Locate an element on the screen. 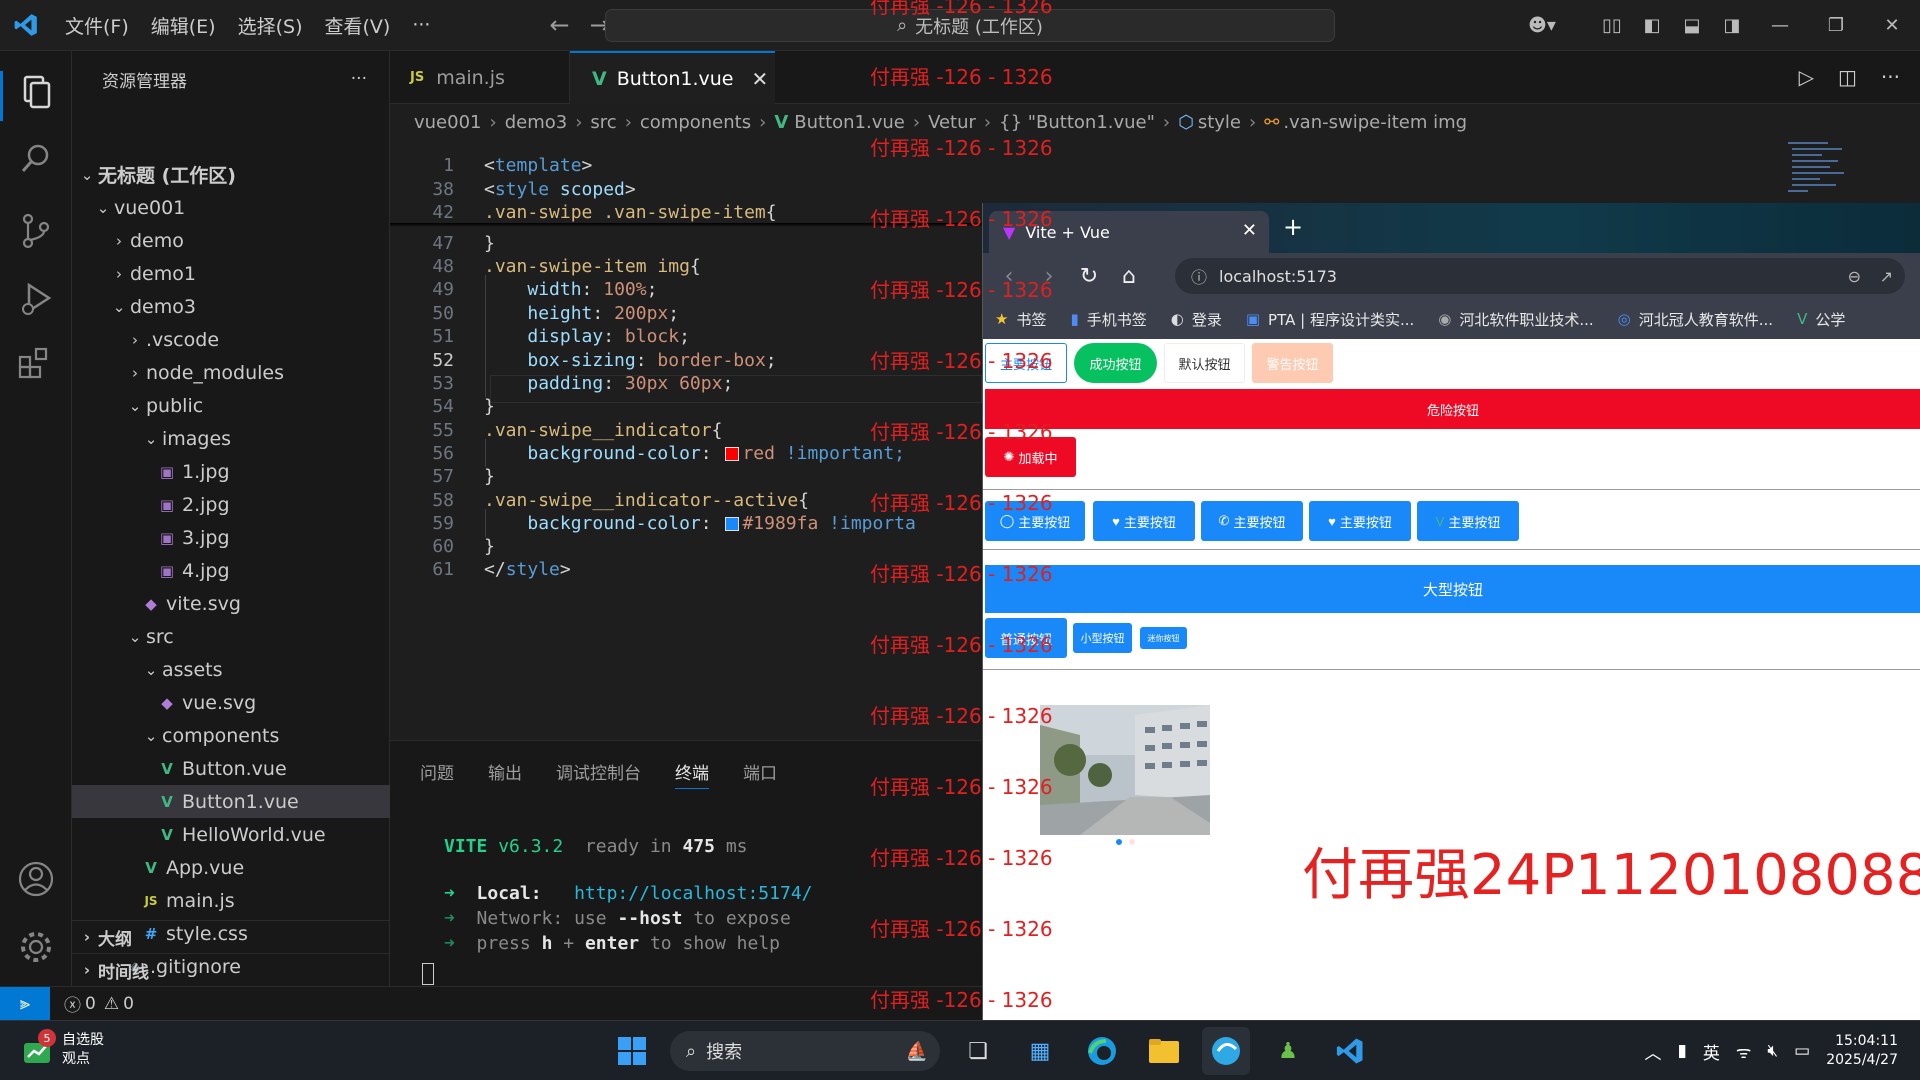  tree-file: ▣ 2.jpg is located at coordinates (231, 504).